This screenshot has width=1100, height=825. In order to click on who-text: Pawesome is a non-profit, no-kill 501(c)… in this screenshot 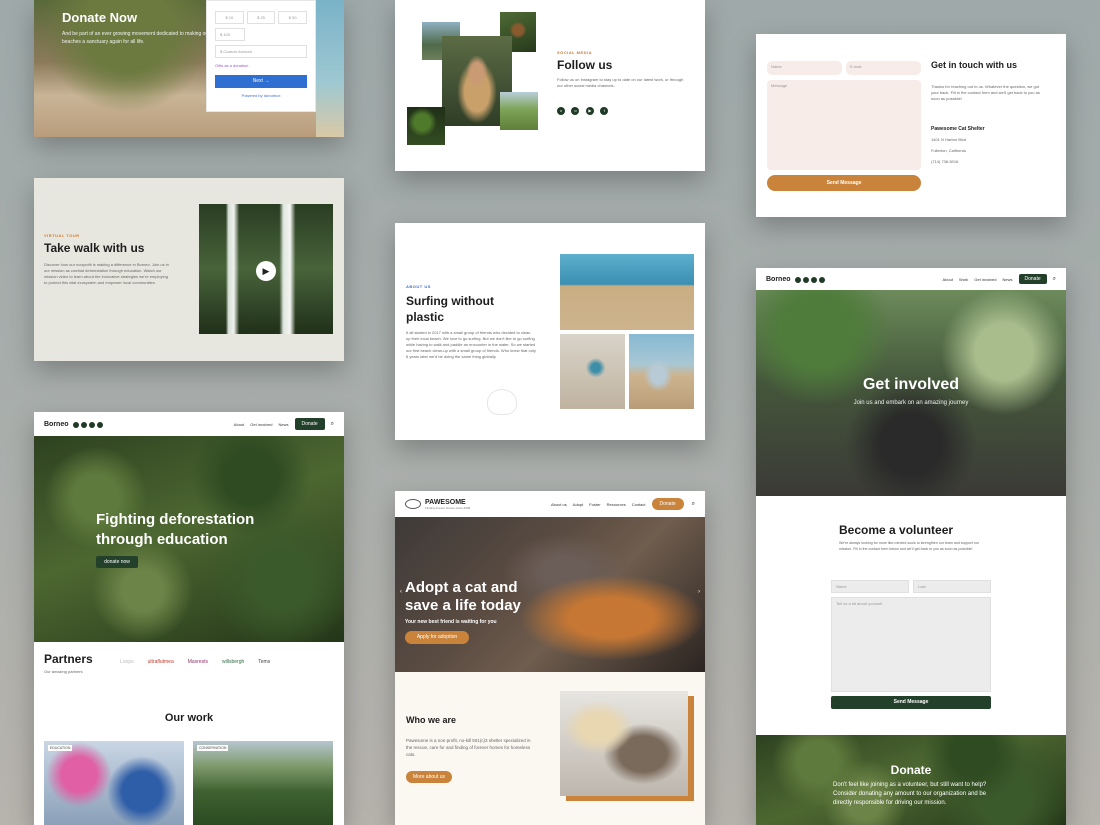, I will do `click(468, 747)`.